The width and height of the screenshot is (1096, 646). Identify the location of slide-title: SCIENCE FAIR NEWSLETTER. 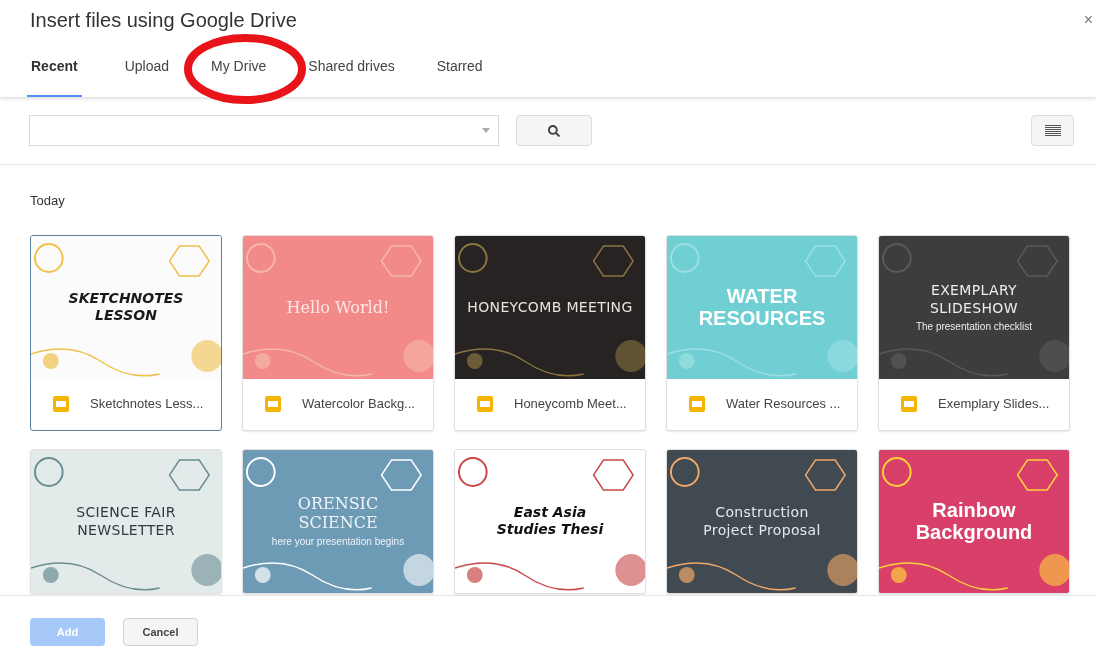
(126, 521).